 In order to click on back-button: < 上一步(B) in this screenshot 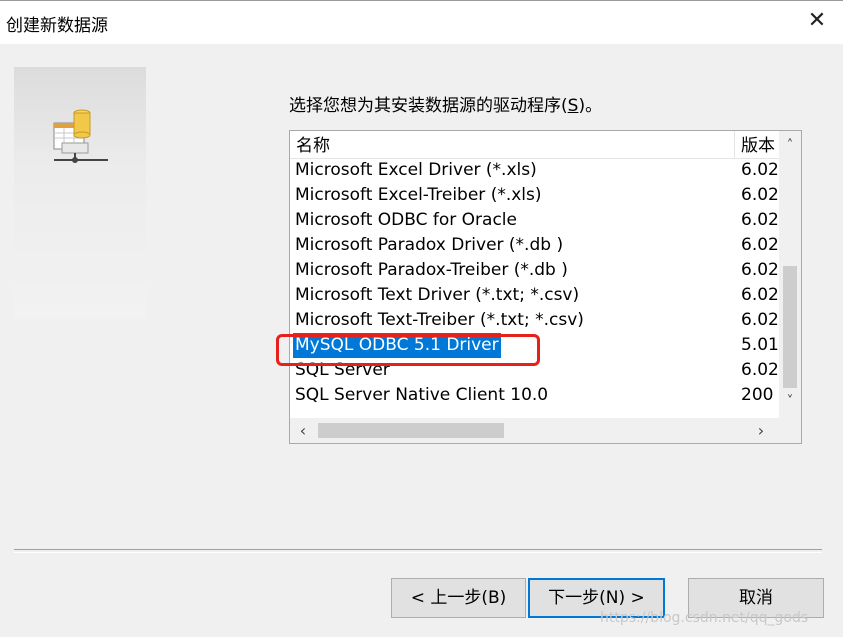, I will do `click(458, 598)`.